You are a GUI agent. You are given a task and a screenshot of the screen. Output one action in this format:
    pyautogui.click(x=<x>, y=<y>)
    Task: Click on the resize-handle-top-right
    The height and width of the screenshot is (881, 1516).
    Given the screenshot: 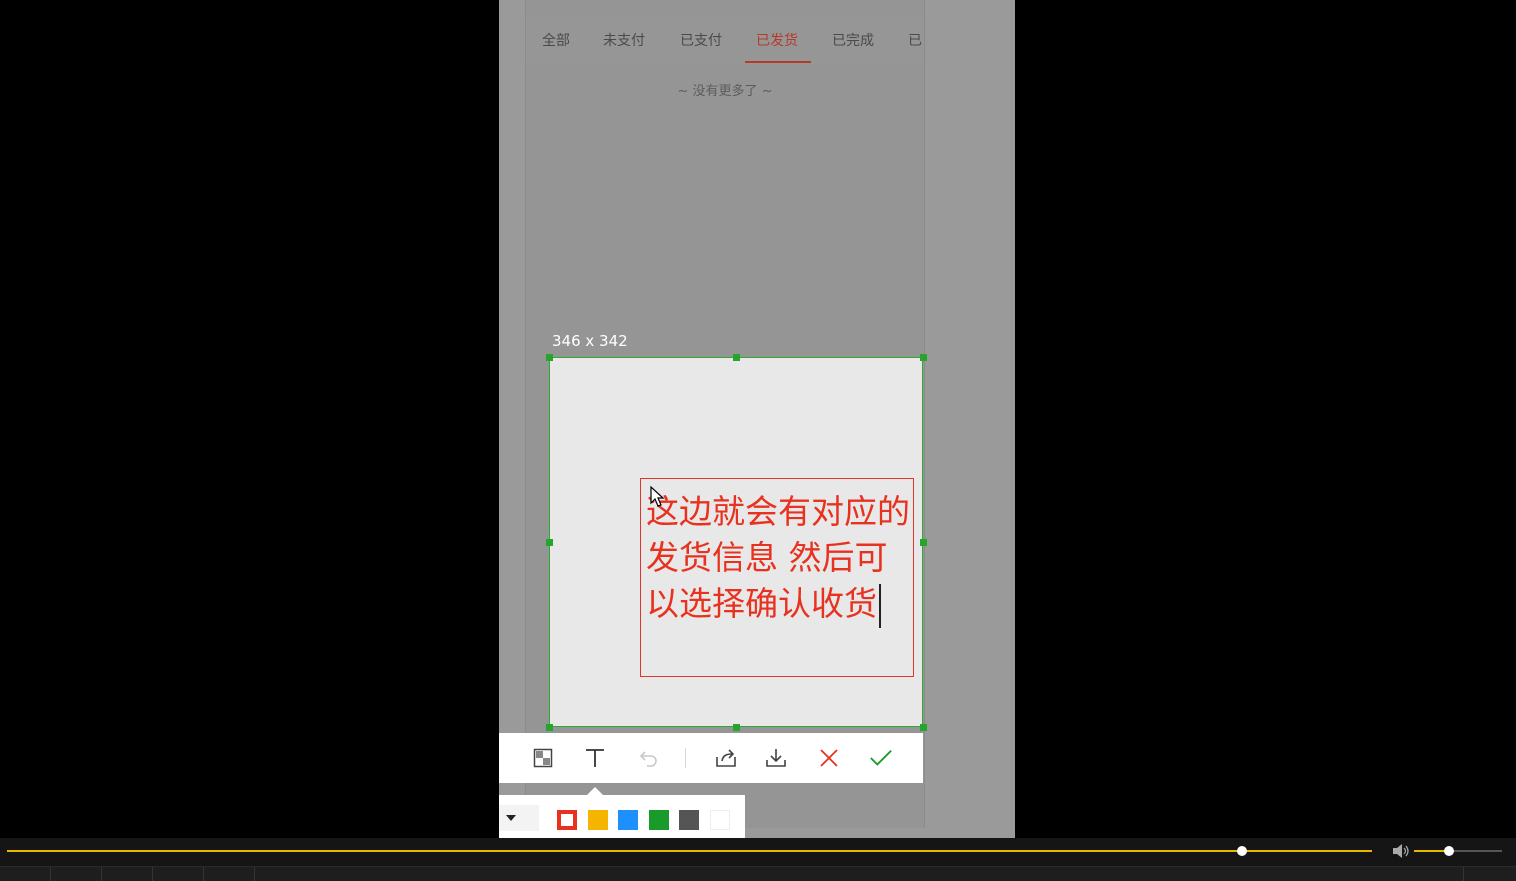 What is the action you would take?
    pyautogui.click(x=923, y=357)
    